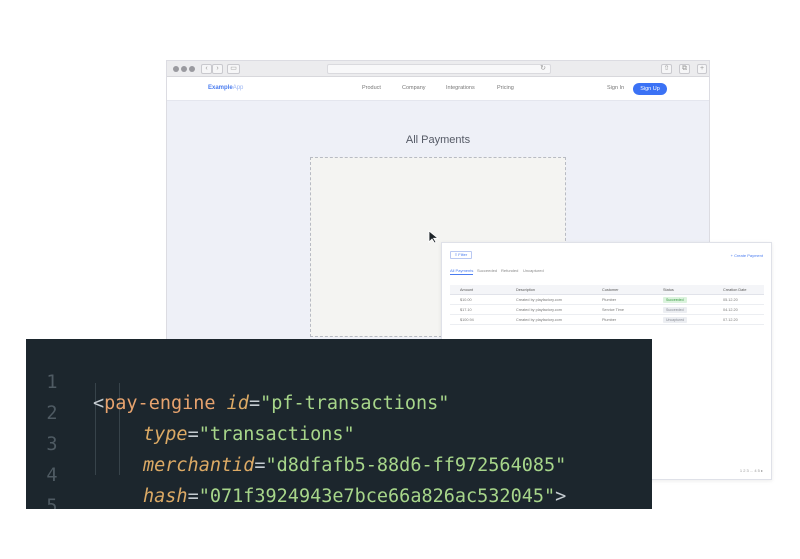  What do you see at coordinates (233, 69) in the screenshot?
I see `sidebar-icon: ▭` at bounding box center [233, 69].